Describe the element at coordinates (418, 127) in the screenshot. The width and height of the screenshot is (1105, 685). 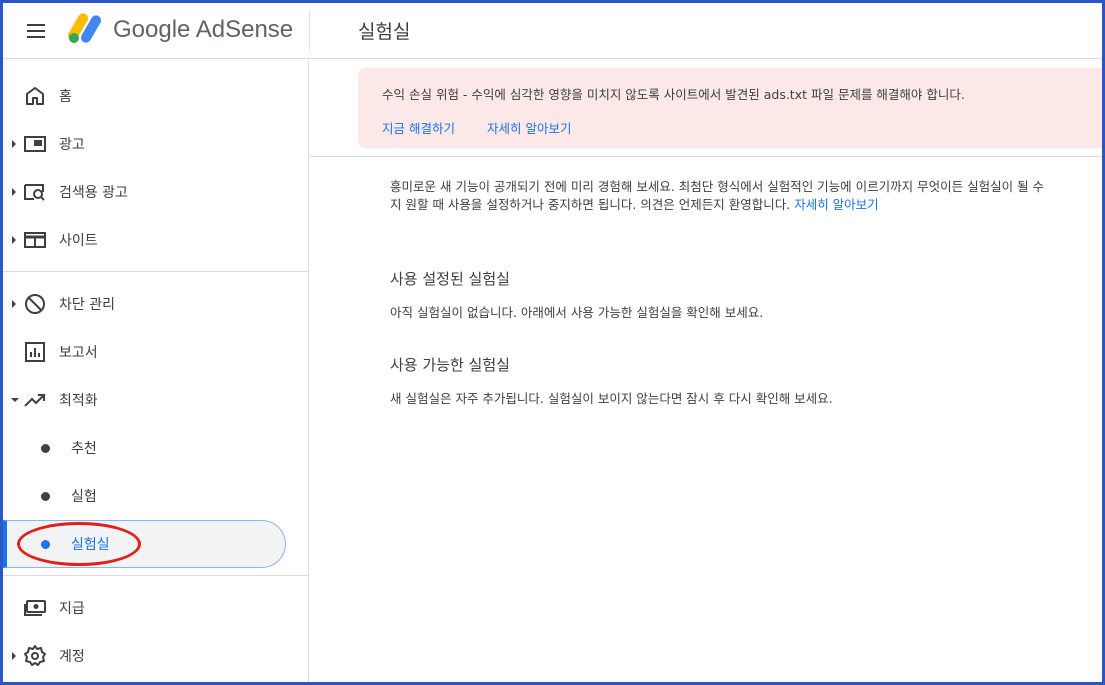
I see `fix-now-link: 지금 해결하기` at that location.